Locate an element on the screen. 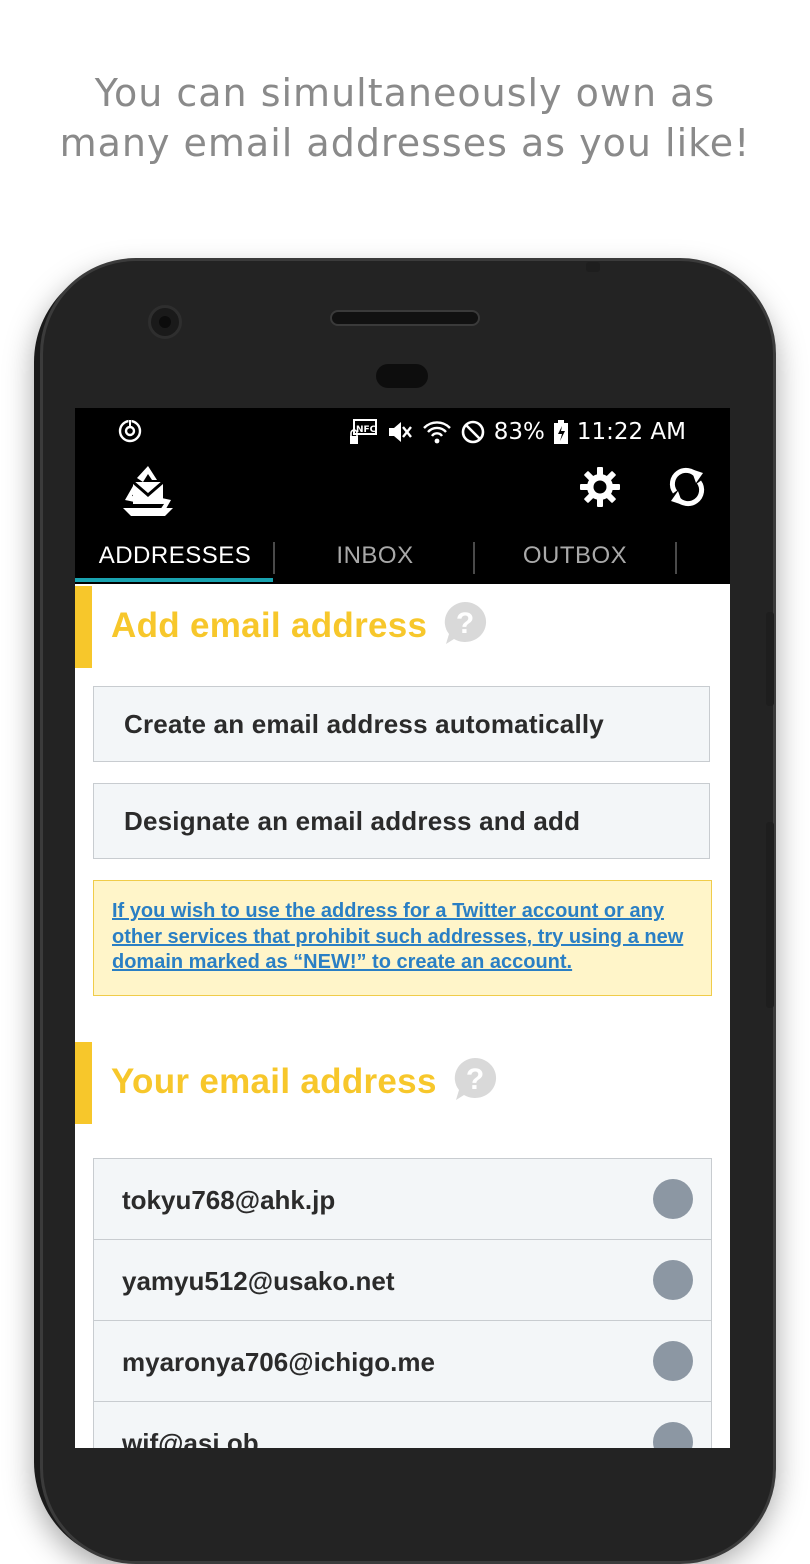 The height and width of the screenshot is (1564, 810). caption-line-1: You can simultaneously own as is located at coordinates (405, 93).